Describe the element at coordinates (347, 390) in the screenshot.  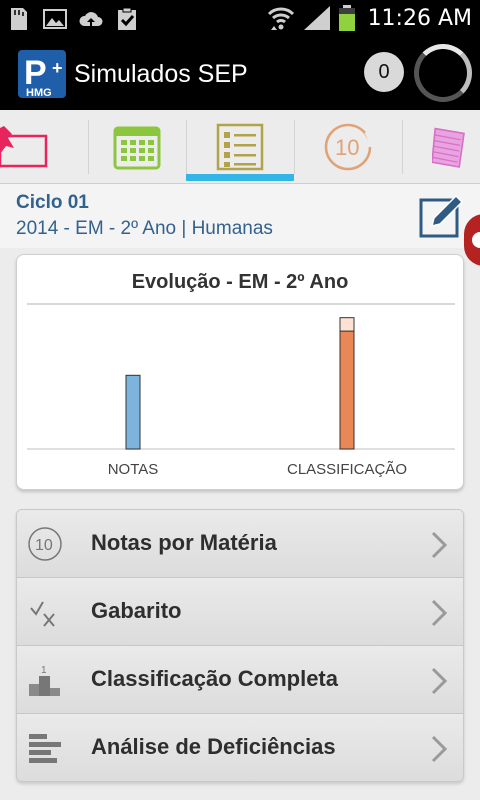
I see `bar-classificação` at that location.